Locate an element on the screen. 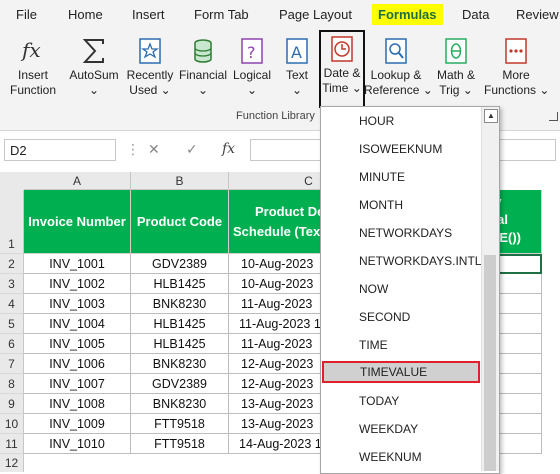 The image size is (560, 474). database-icon is located at coordinates (203, 51).